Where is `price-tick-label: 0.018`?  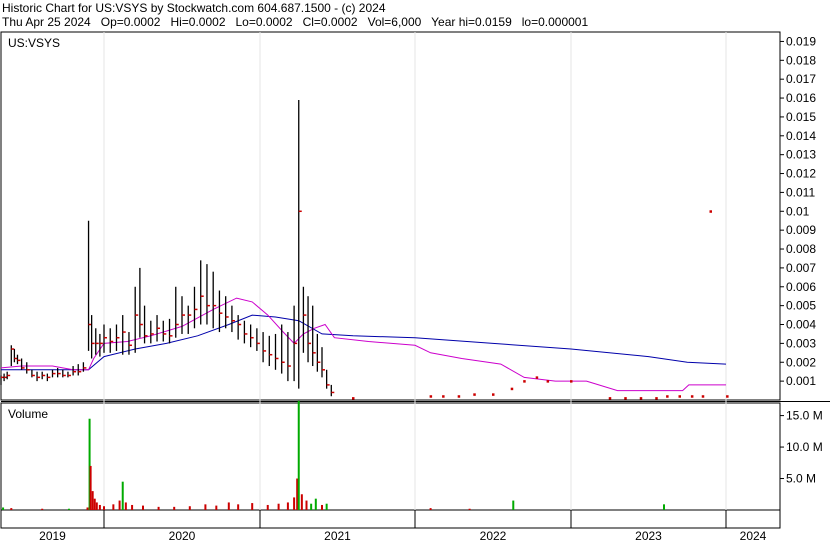
price-tick-label: 0.018 is located at coordinates (801, 60).